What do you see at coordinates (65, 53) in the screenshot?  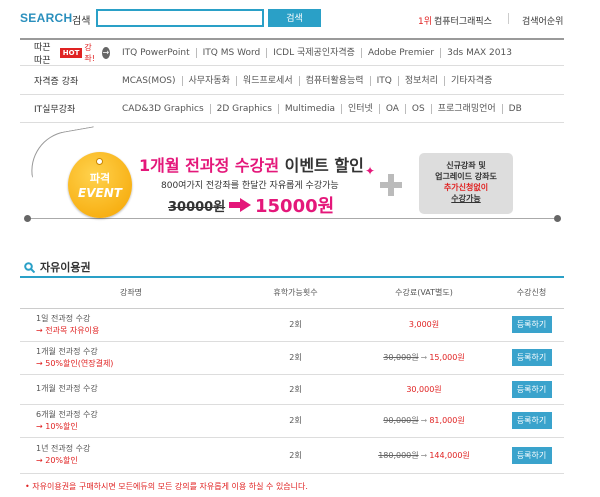 I see `category-label-hot: 따끈따끈 HOT 강좌! →` at bounding box center [65, 53].